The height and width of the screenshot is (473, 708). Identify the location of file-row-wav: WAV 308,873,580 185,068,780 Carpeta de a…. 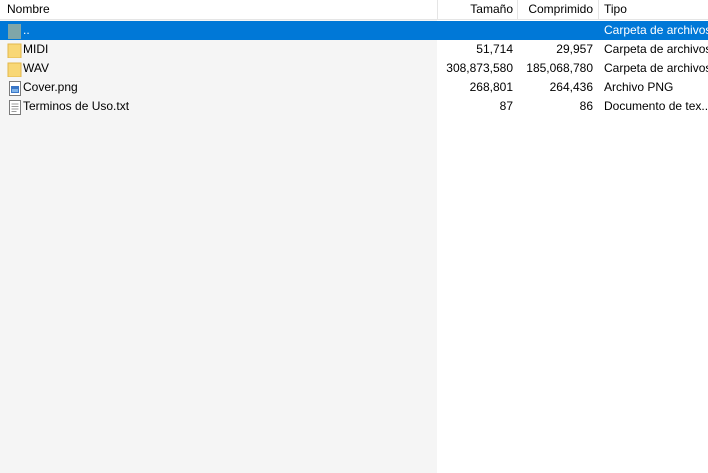
(354, 68).